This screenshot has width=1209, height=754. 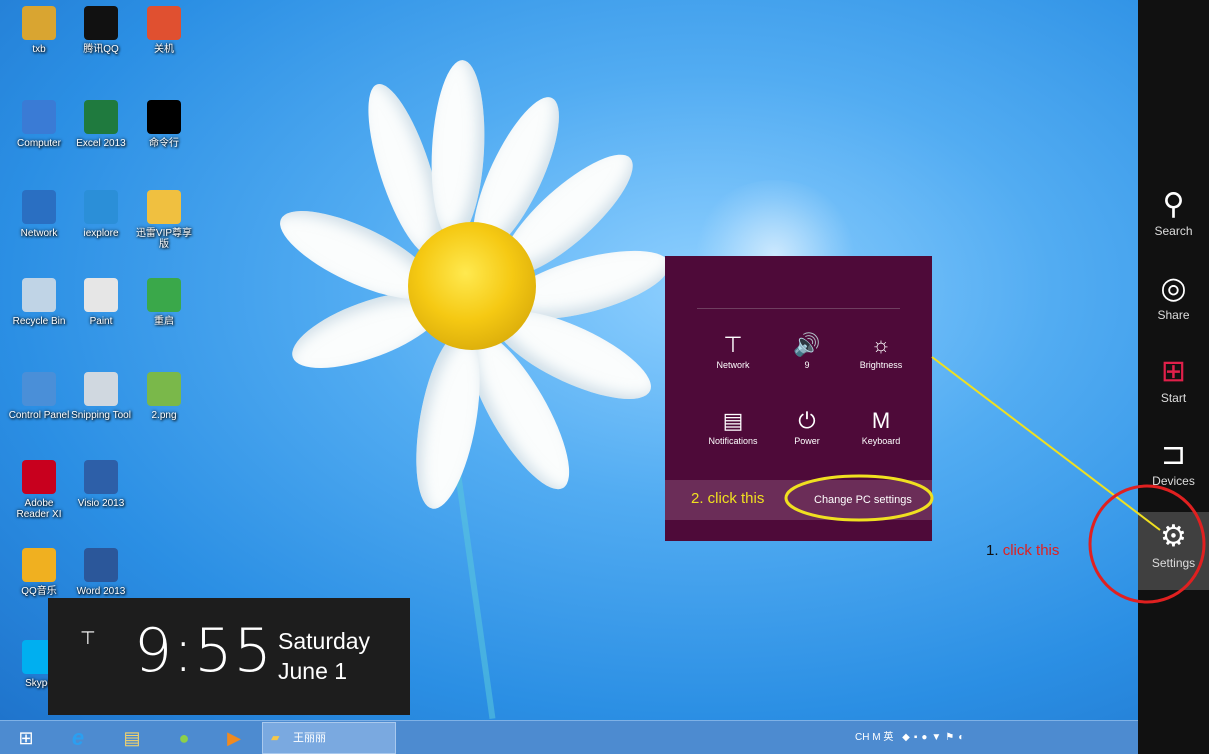 I want to click on recycle-bin-icon, so click(x=39, y=295).